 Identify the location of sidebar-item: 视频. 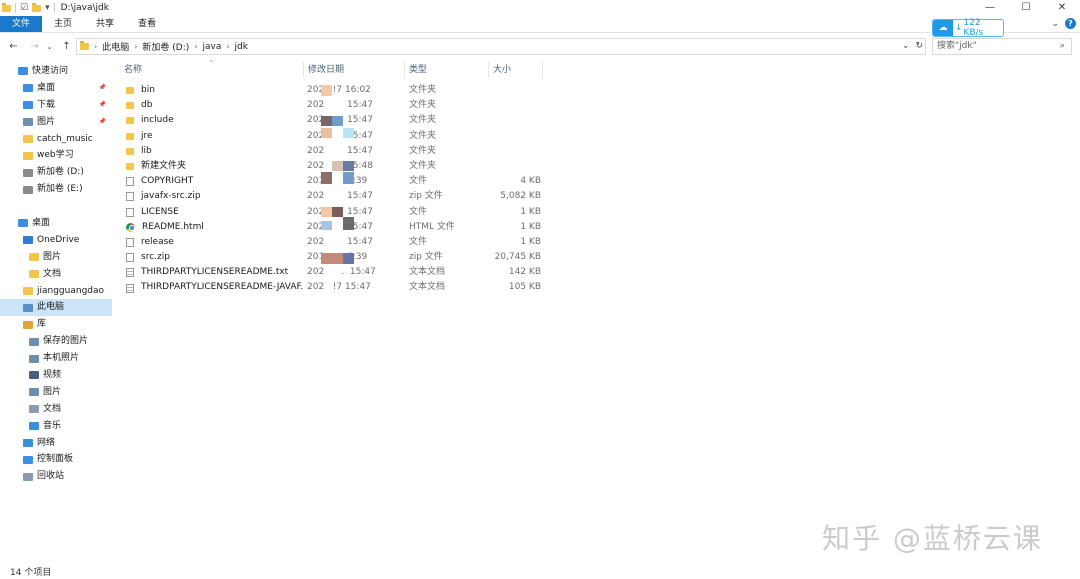
(56, 375).